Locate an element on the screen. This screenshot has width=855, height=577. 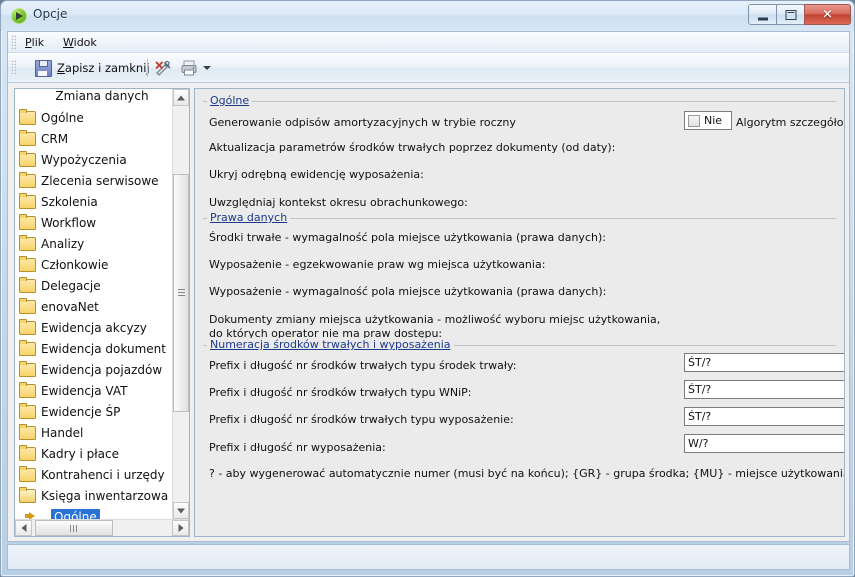
sidebar-item-ewidencja-vat: Ewidencja VAT is located at coordinates (94, 390).